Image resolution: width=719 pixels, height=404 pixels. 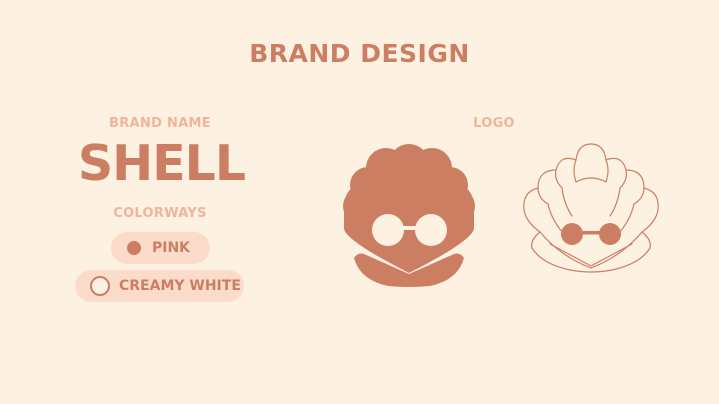 I want to click on colorways-label: COLORWAYS, so click(x=160, y=213).